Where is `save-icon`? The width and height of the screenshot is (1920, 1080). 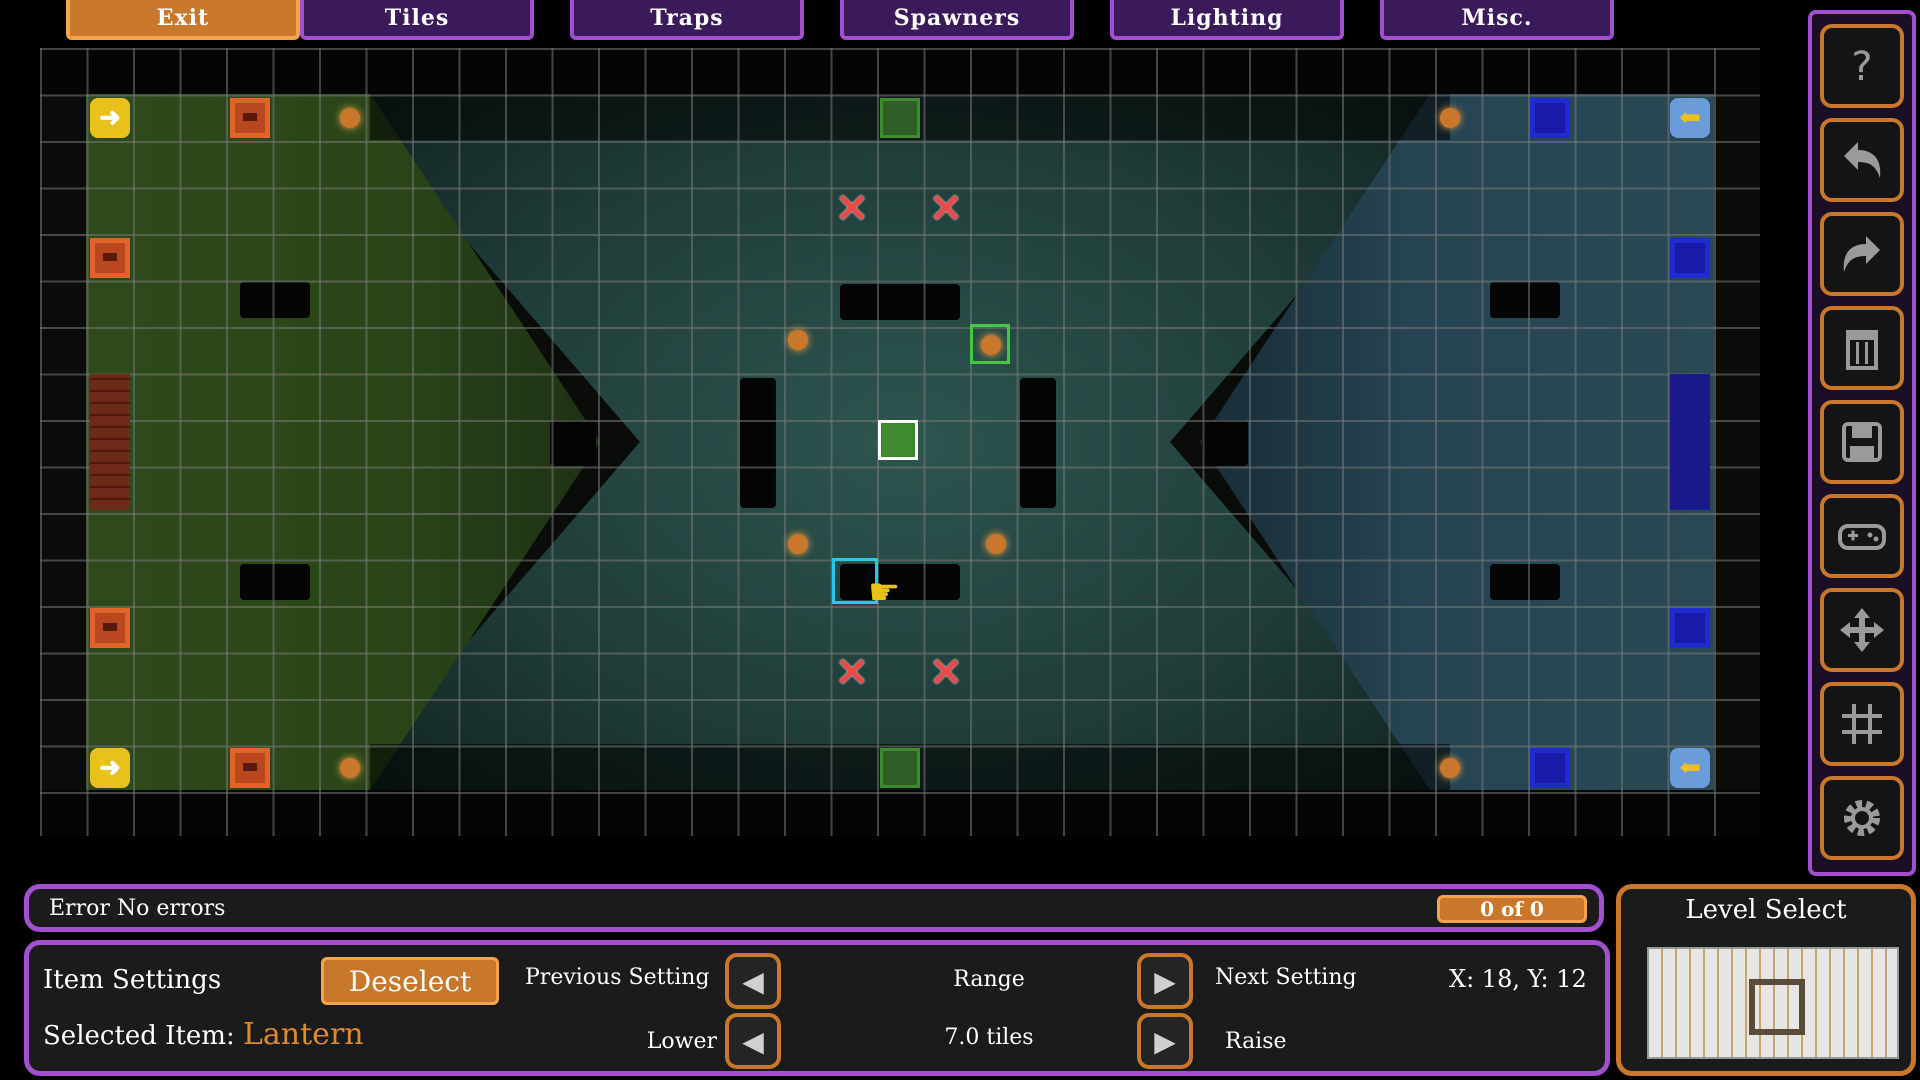
save-icon is located at coordinates (1862, 442).